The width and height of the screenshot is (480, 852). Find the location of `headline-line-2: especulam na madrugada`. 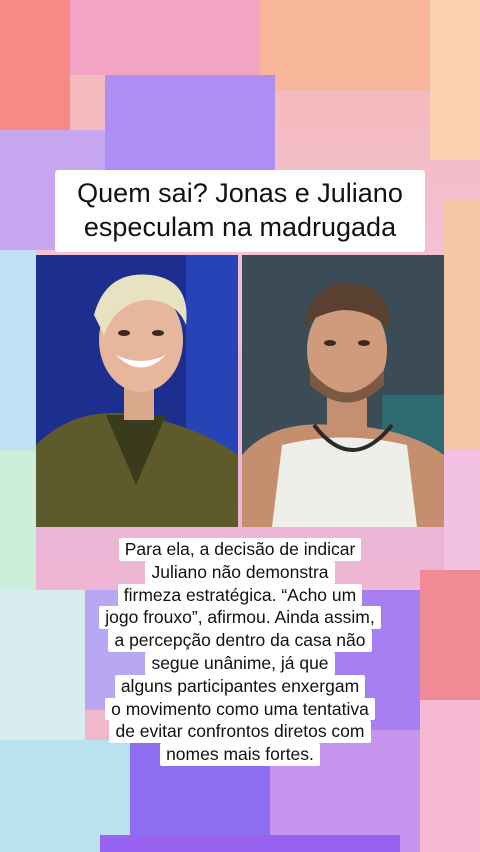

headline-line-2: especulam na madrugada is located at coordinates (240, 227).